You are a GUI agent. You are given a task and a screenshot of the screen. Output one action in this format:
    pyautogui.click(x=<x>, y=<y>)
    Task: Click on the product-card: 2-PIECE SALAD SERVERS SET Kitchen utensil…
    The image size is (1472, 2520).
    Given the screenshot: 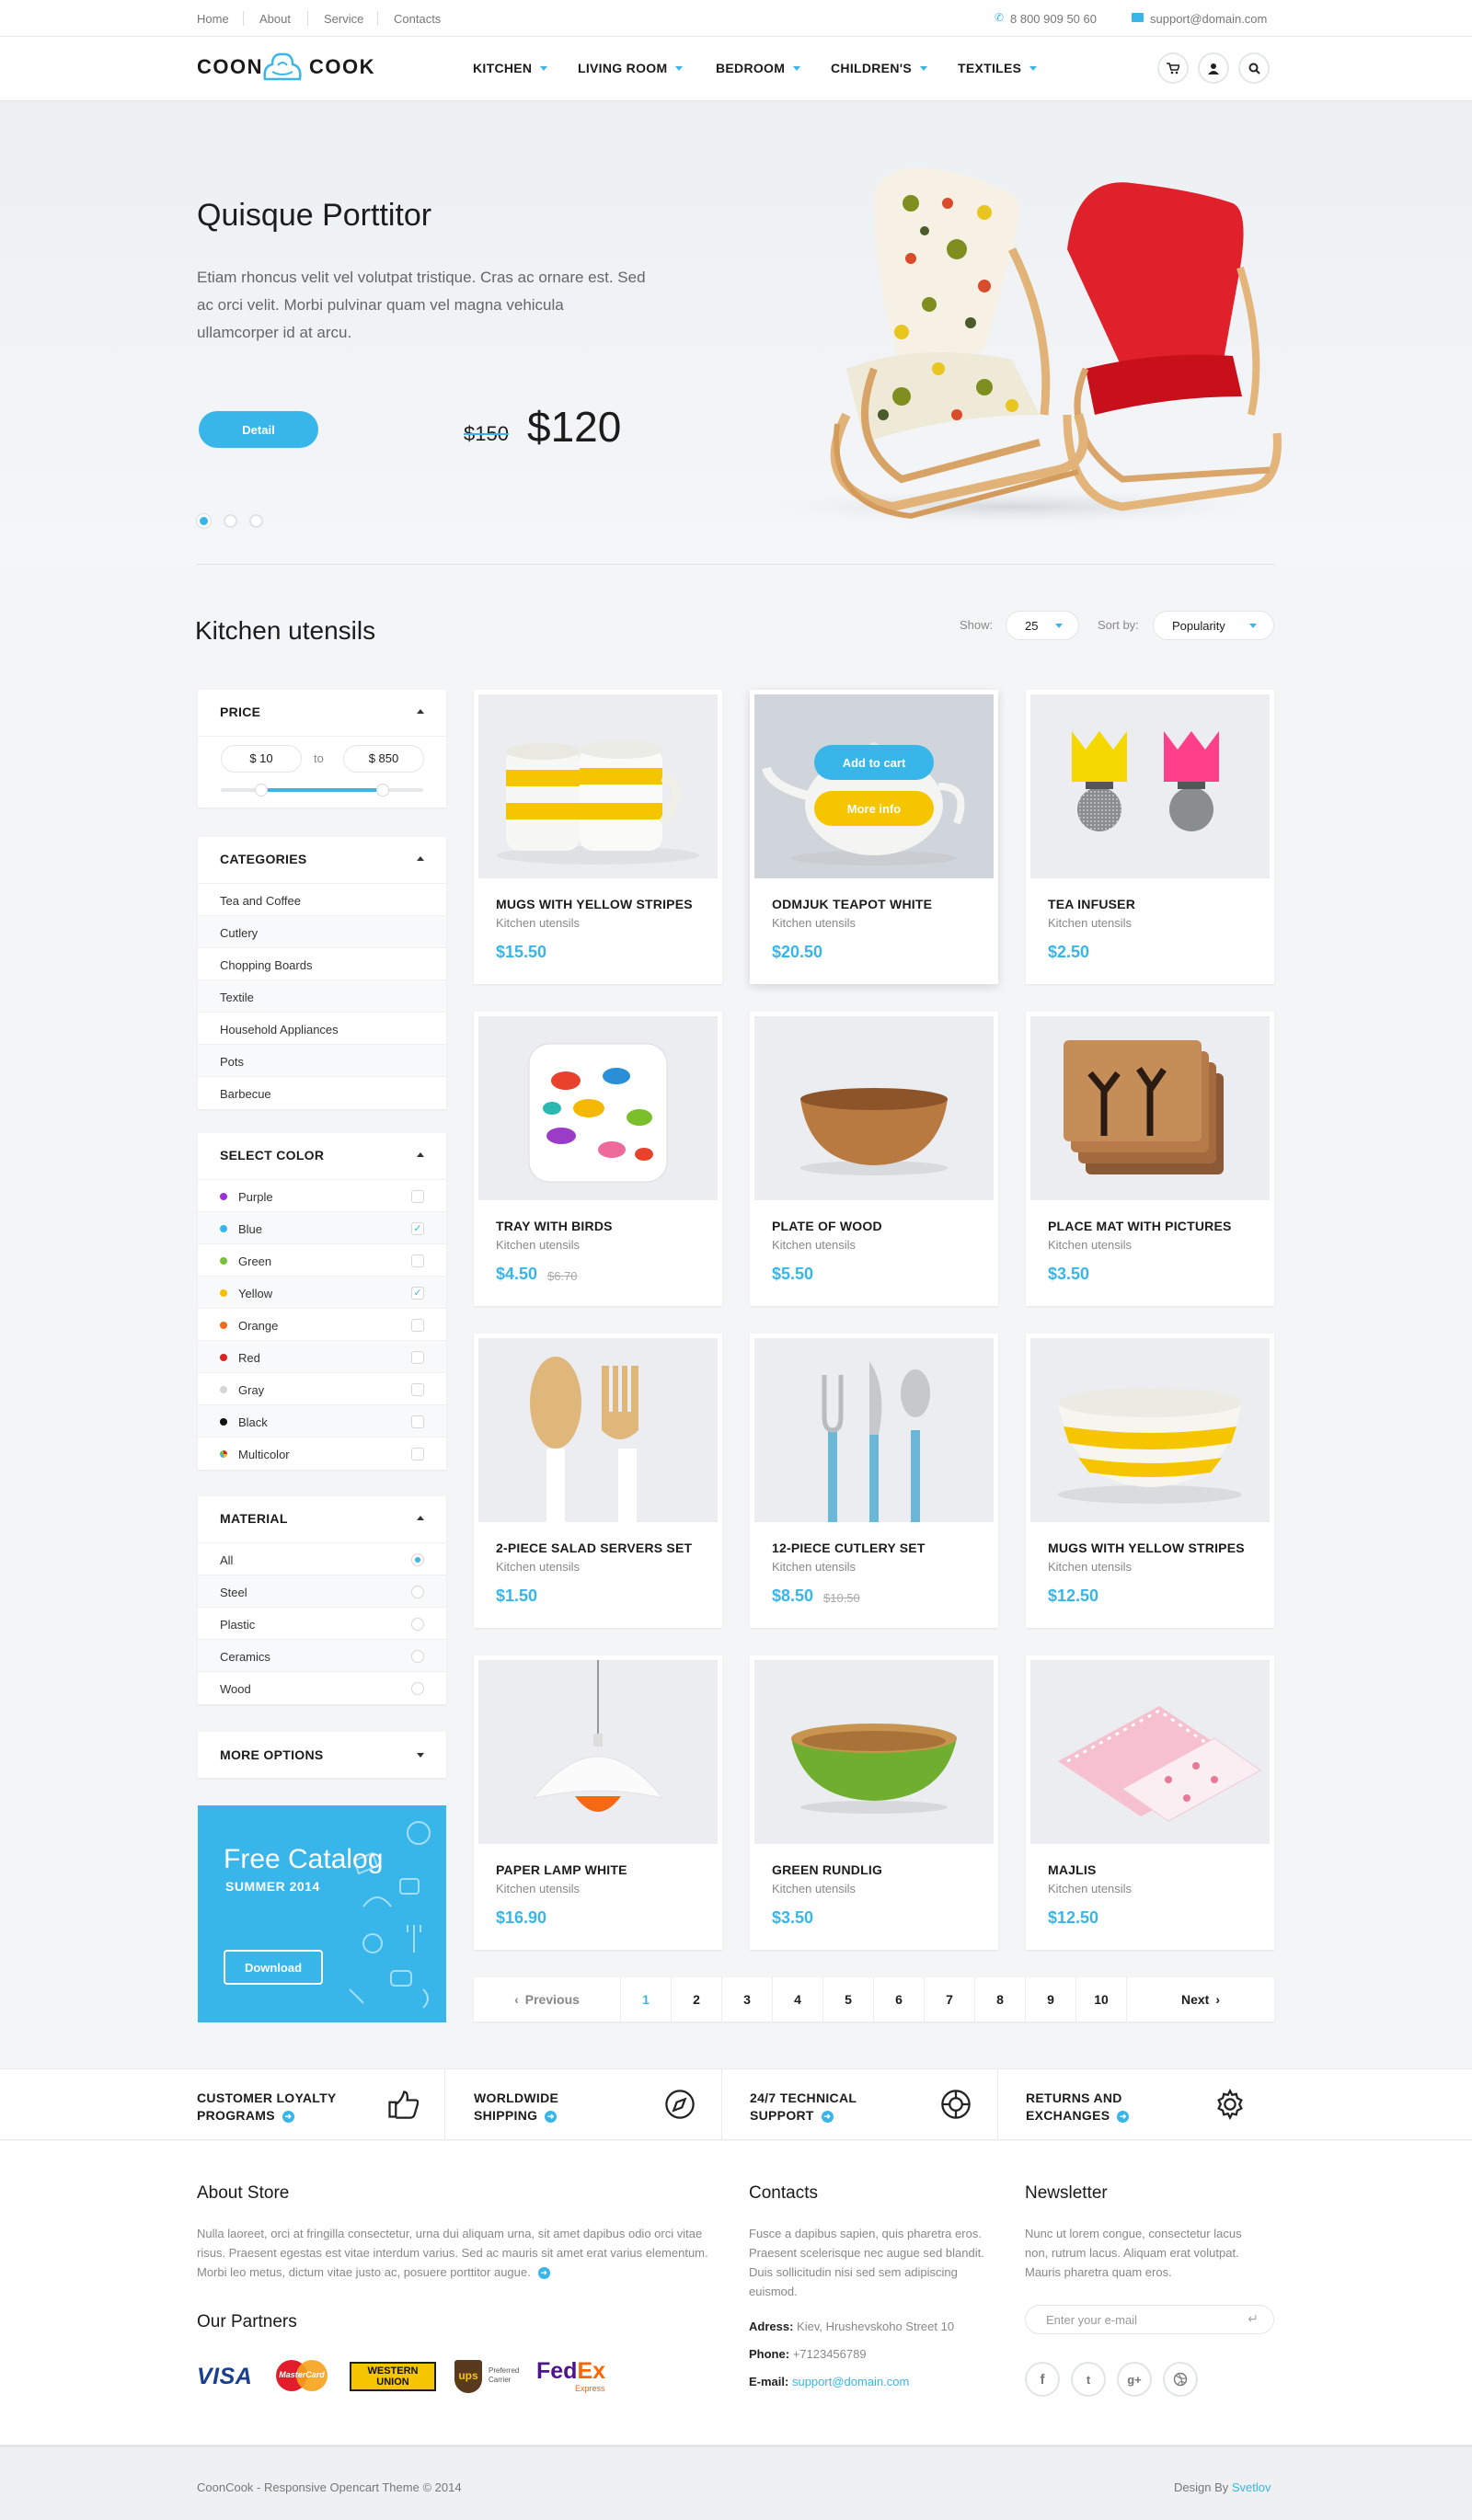 What is the action you would take?
    pyautogui.click(x=598, y=1481)
    